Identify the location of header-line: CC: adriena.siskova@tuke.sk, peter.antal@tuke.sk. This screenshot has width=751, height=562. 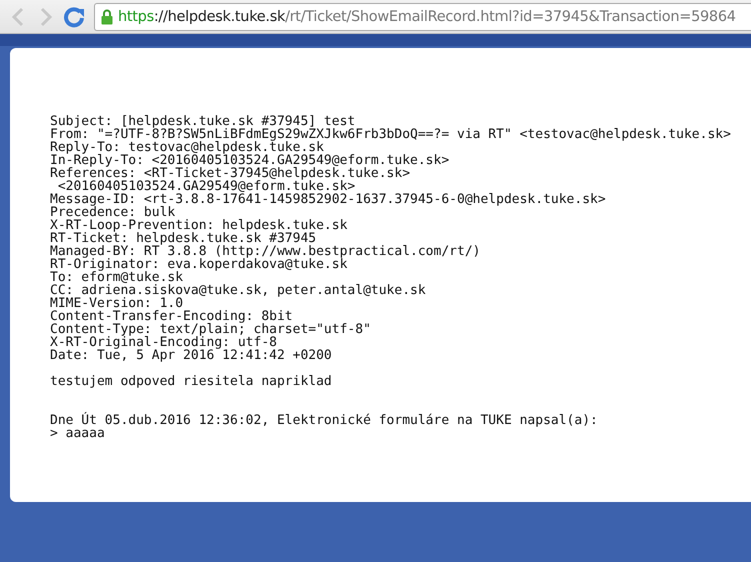
(238, 290).